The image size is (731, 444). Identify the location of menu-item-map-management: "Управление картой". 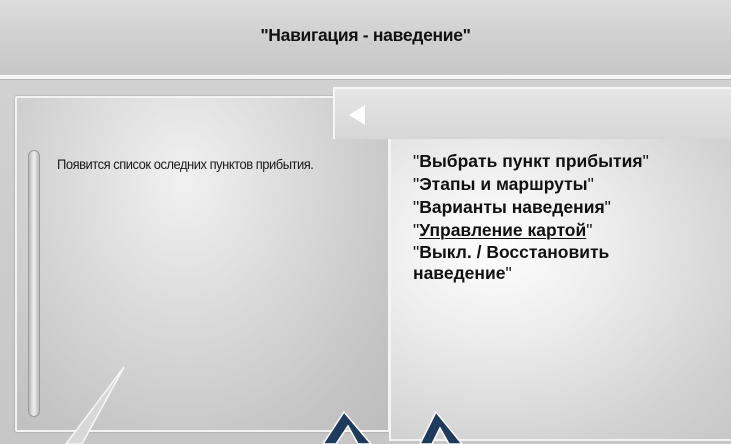
(563, 230).